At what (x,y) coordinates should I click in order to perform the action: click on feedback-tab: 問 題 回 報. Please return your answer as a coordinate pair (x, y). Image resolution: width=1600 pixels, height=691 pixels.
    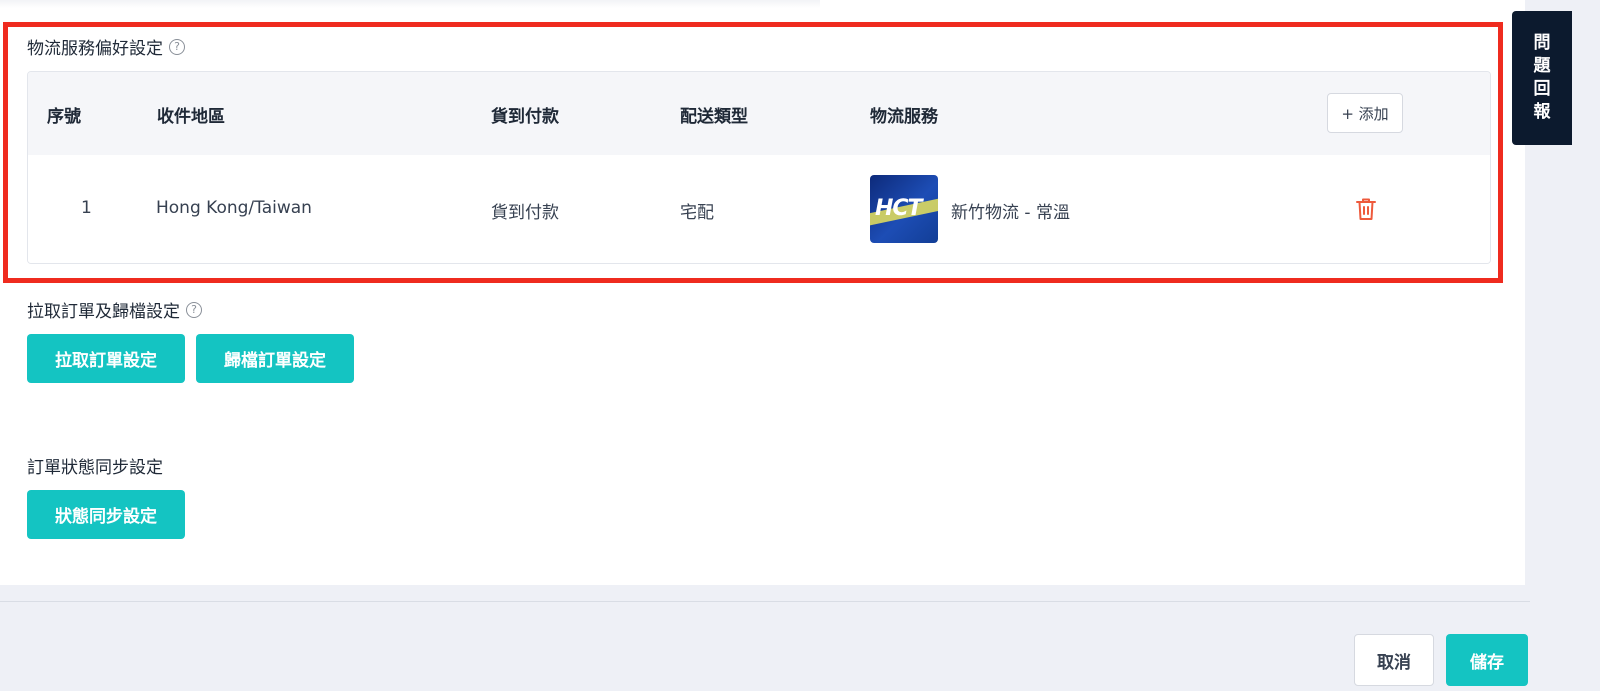
    Looking at the image, I should click on (1542, 78).